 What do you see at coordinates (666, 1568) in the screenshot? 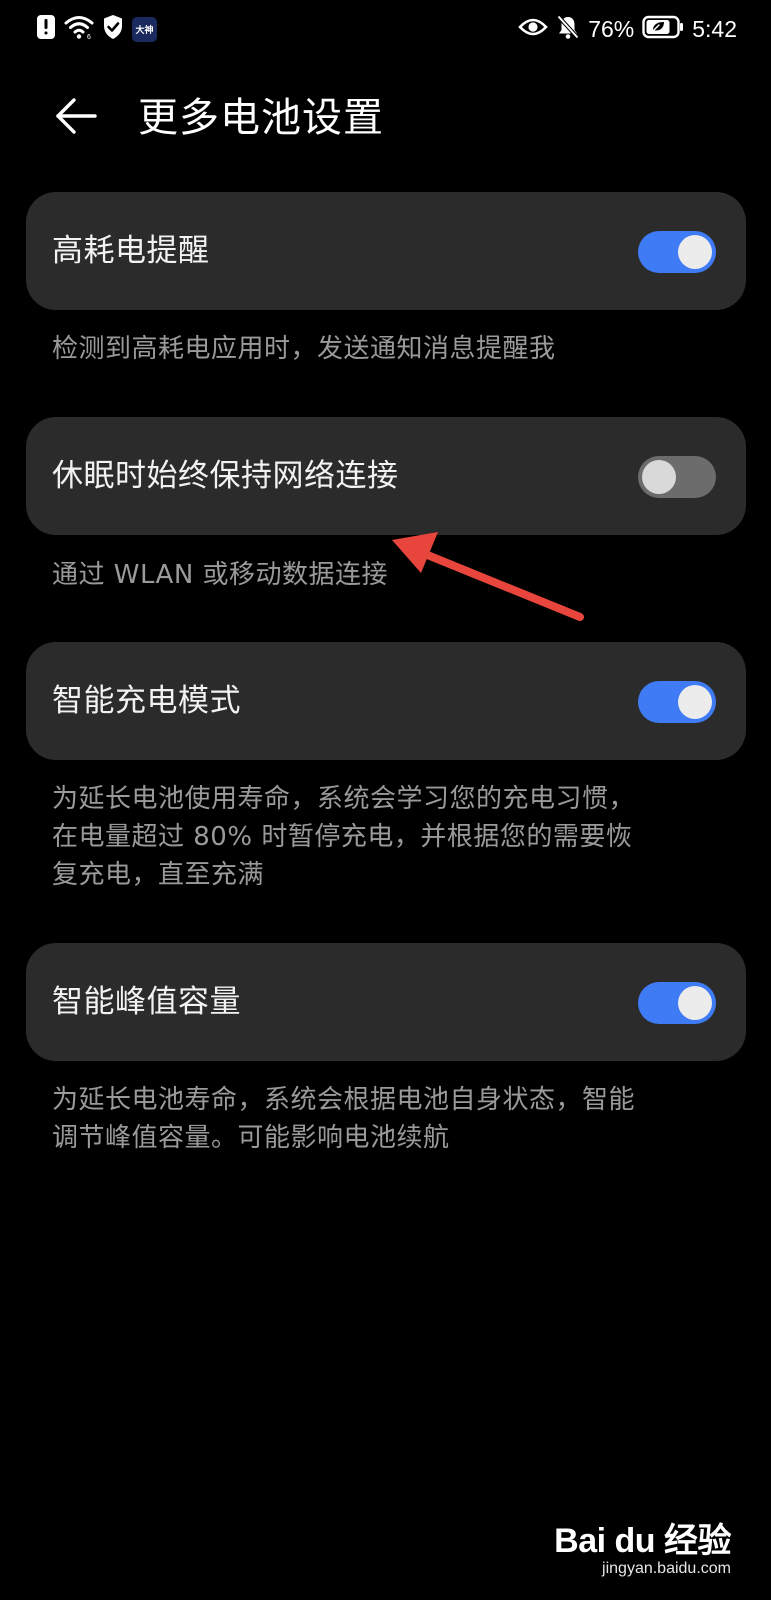
I see `watermark-url: jingyan.baidu.com` at bounding box center [666, 1568].